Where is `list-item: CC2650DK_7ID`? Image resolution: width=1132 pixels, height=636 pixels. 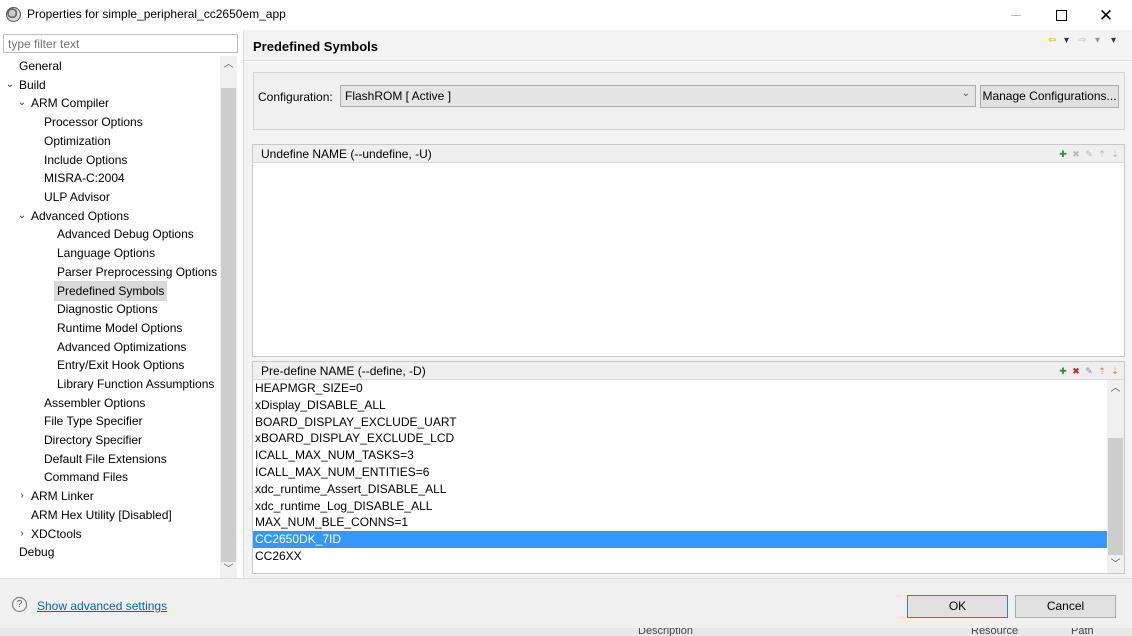
list-item: CC2650DK_7ID is located at coordinates (680, 539).